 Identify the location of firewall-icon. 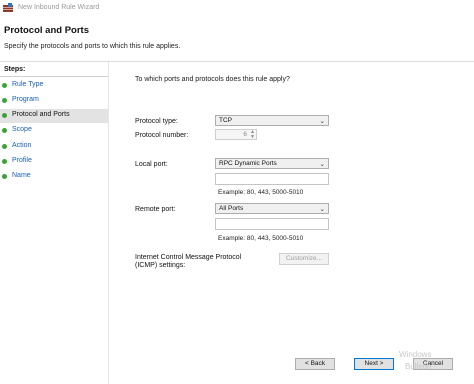
(8, 7).